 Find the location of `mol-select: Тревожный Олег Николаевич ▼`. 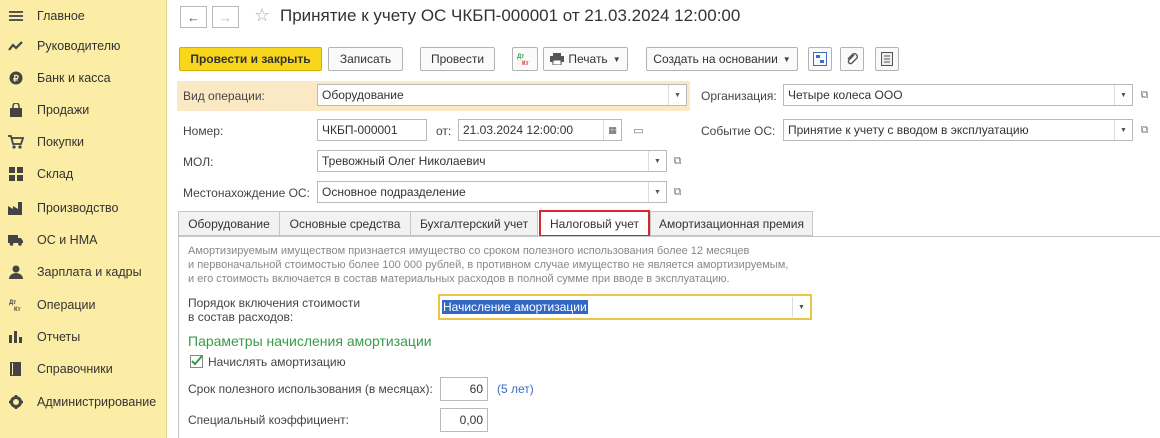

mol-select: Тревожный Олег Николаевич ▼ is located at coordinates (492, 161).